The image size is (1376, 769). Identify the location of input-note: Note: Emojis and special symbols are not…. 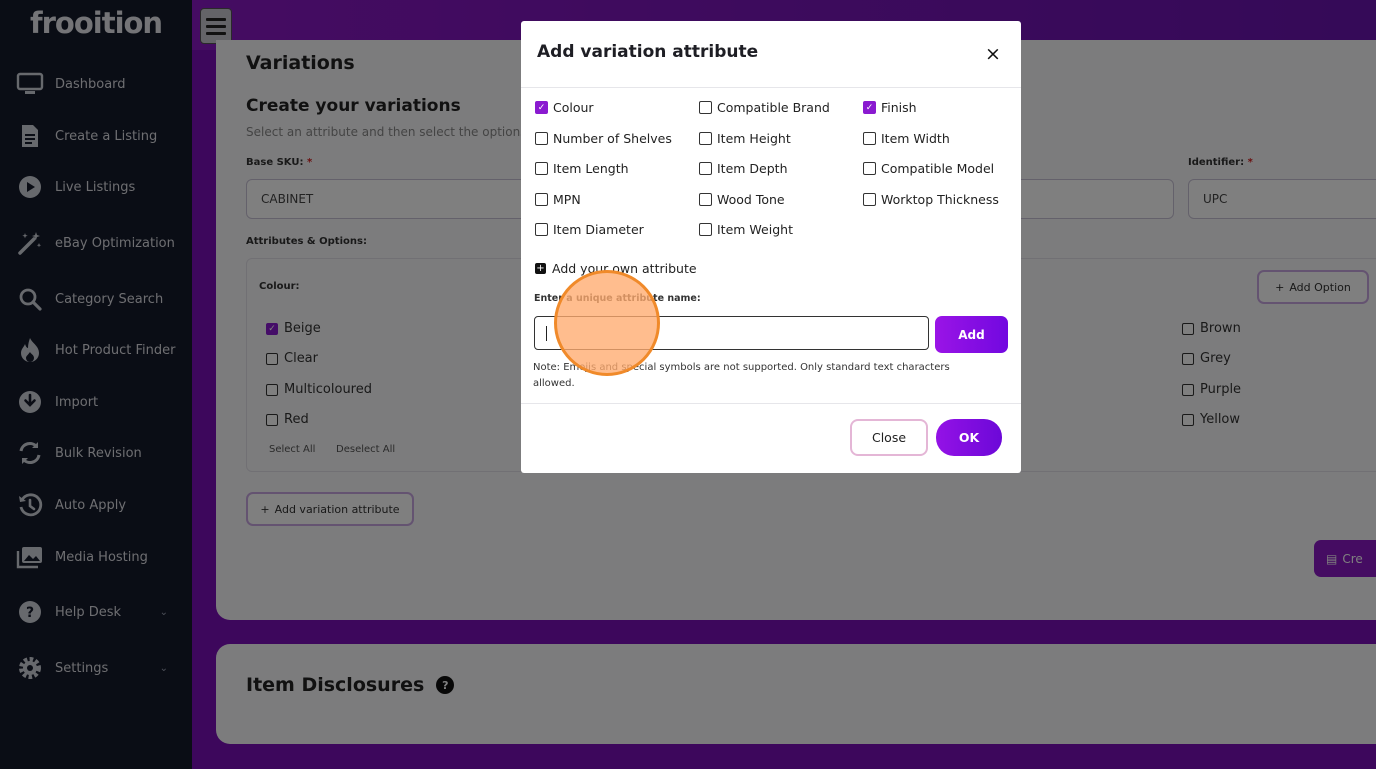
(741, 375).